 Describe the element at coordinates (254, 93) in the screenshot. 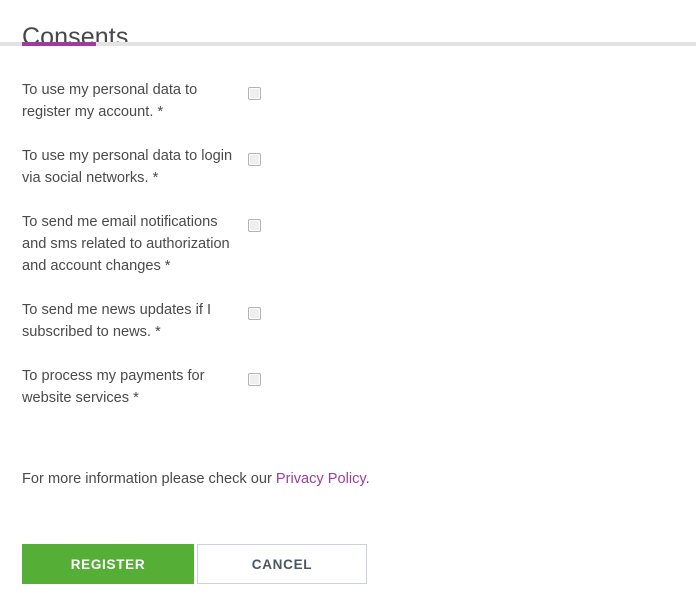

I see `consent-checkbox-register-account` at that location.